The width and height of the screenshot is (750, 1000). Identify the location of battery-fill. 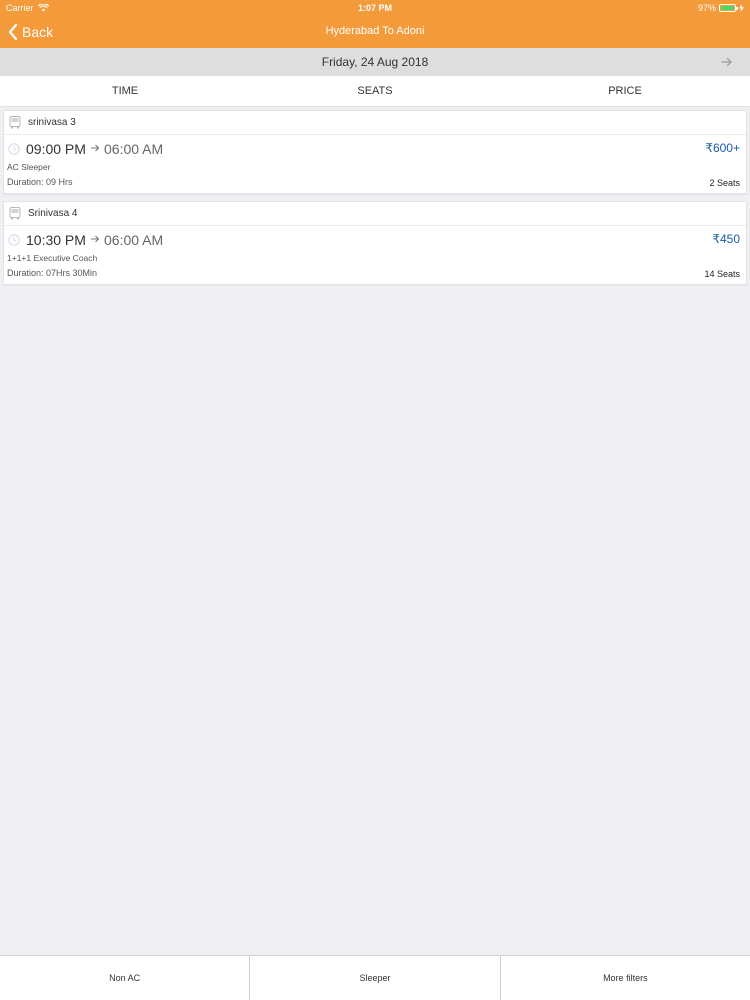
(727, 8).